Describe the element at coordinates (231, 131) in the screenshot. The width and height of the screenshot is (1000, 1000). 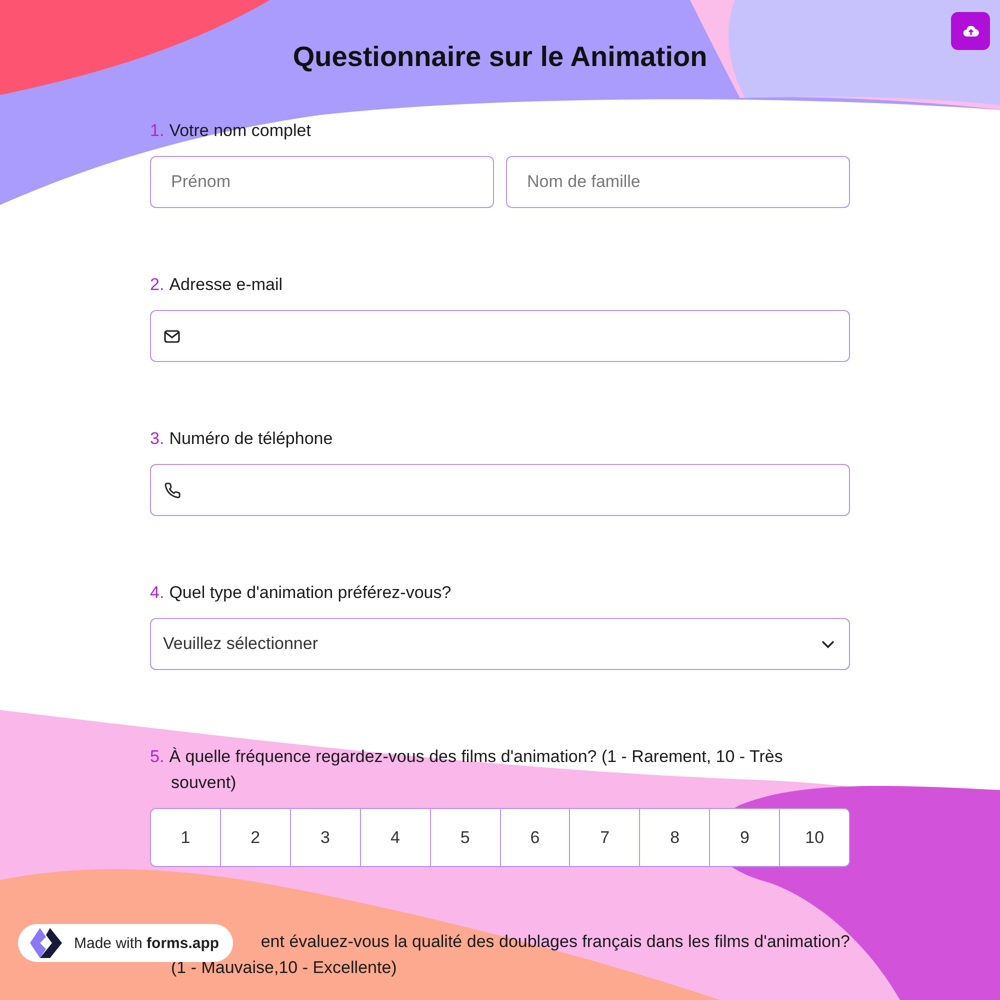
I see `question-label: 1. Votre nom complet` at that location.